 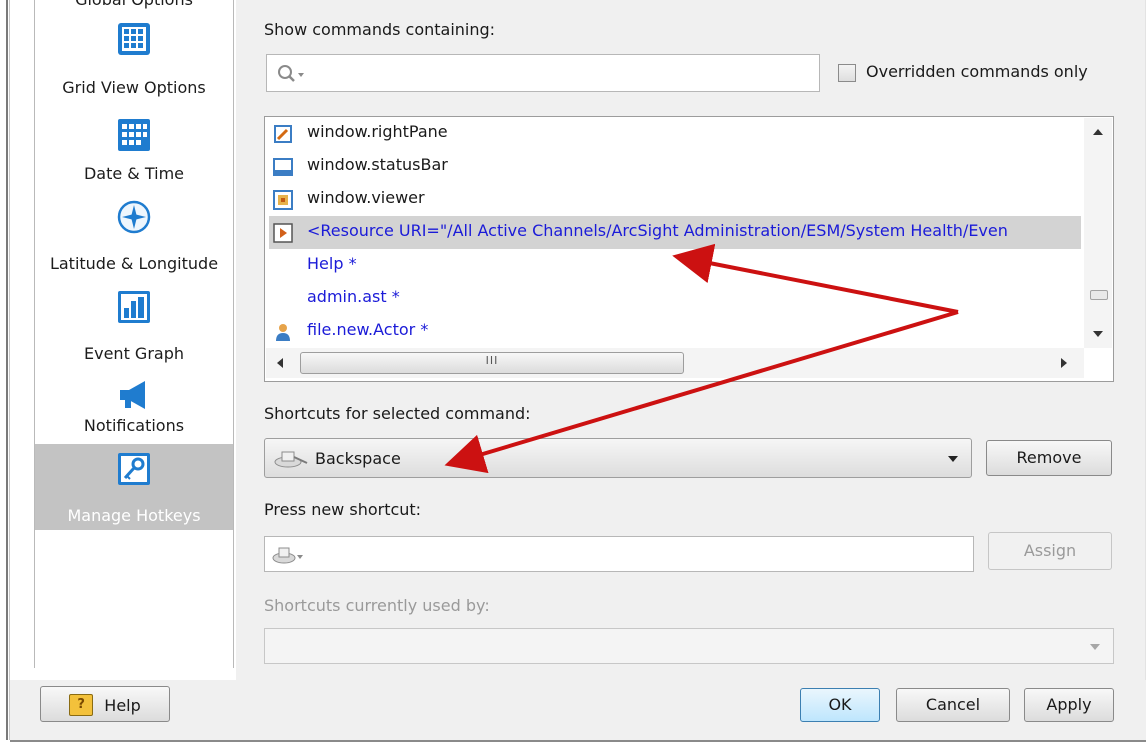 I want to click on window-bottom-edge, so click(x=578, y=741).